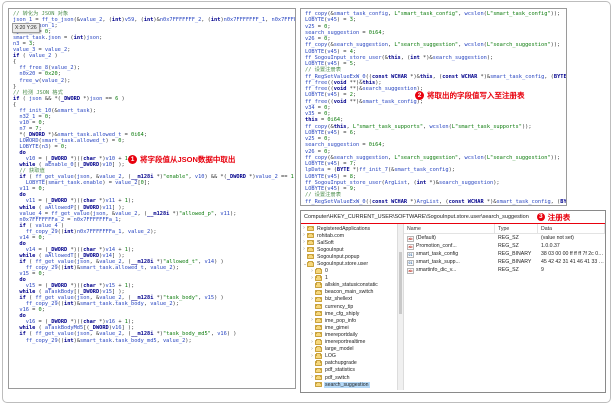 This screenshot has width=614, height=406. Describe the element at coordinates (504, 246) in the screenshot. I see `registry-value-row: ab Promotion_conf... REG_SZ 1.0.0.37` at that location.